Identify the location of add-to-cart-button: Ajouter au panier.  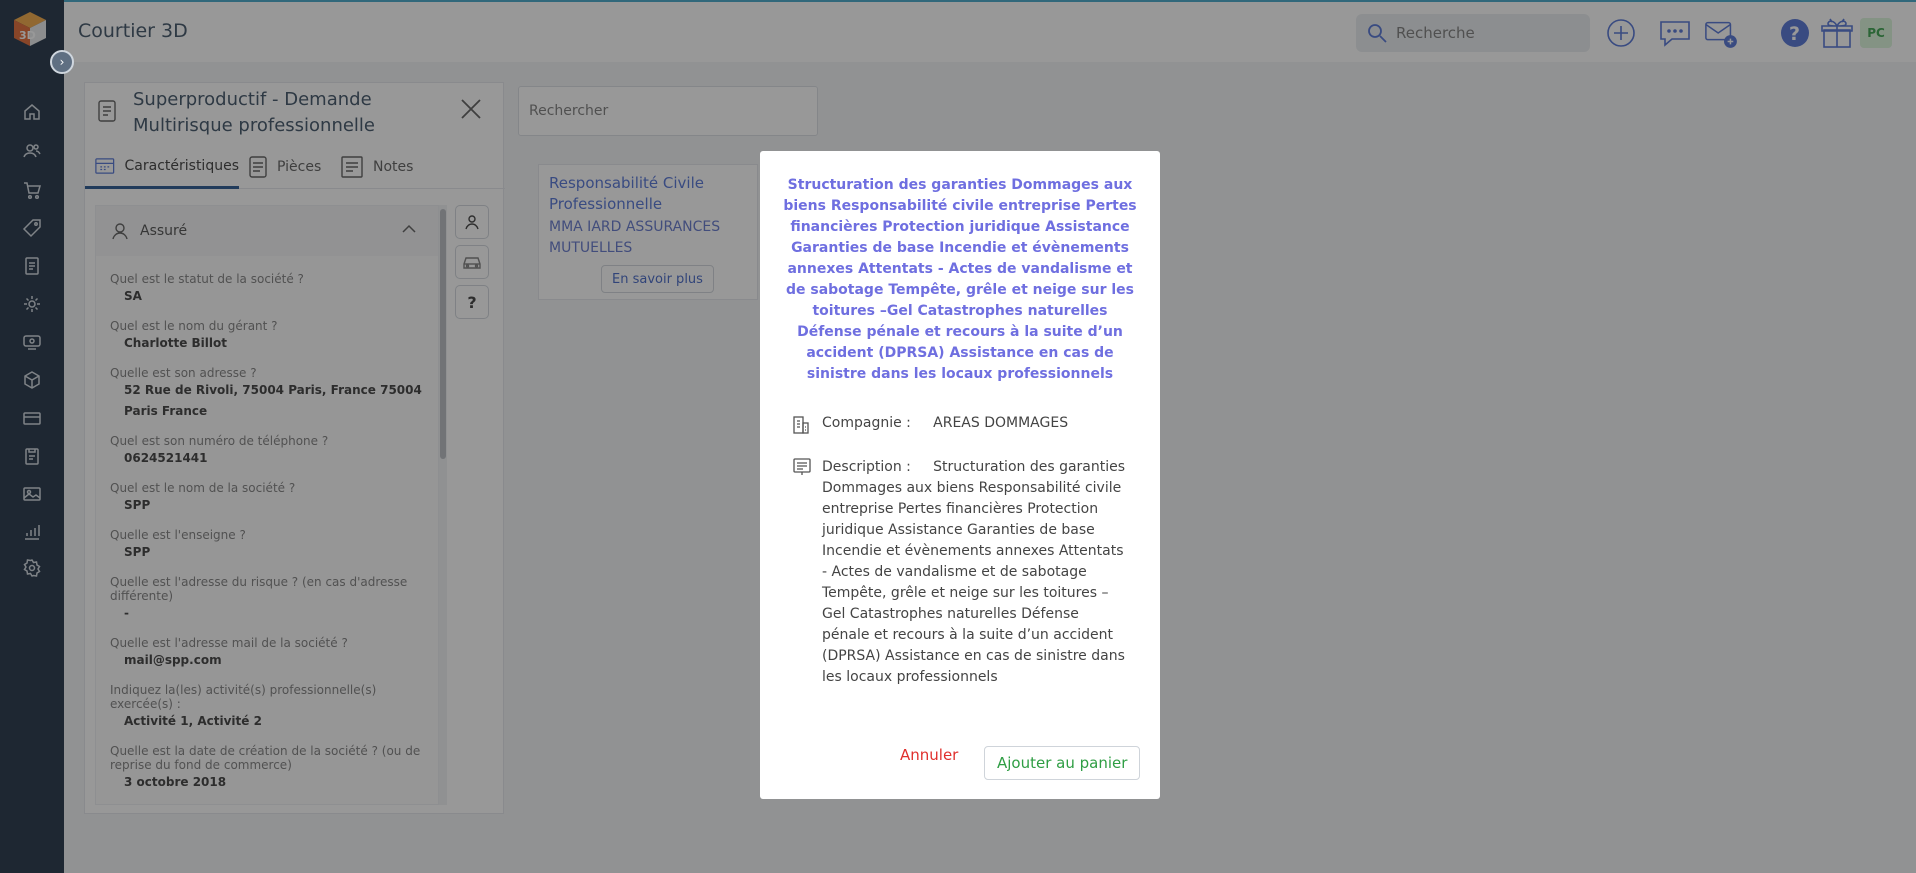
(1062, 763).